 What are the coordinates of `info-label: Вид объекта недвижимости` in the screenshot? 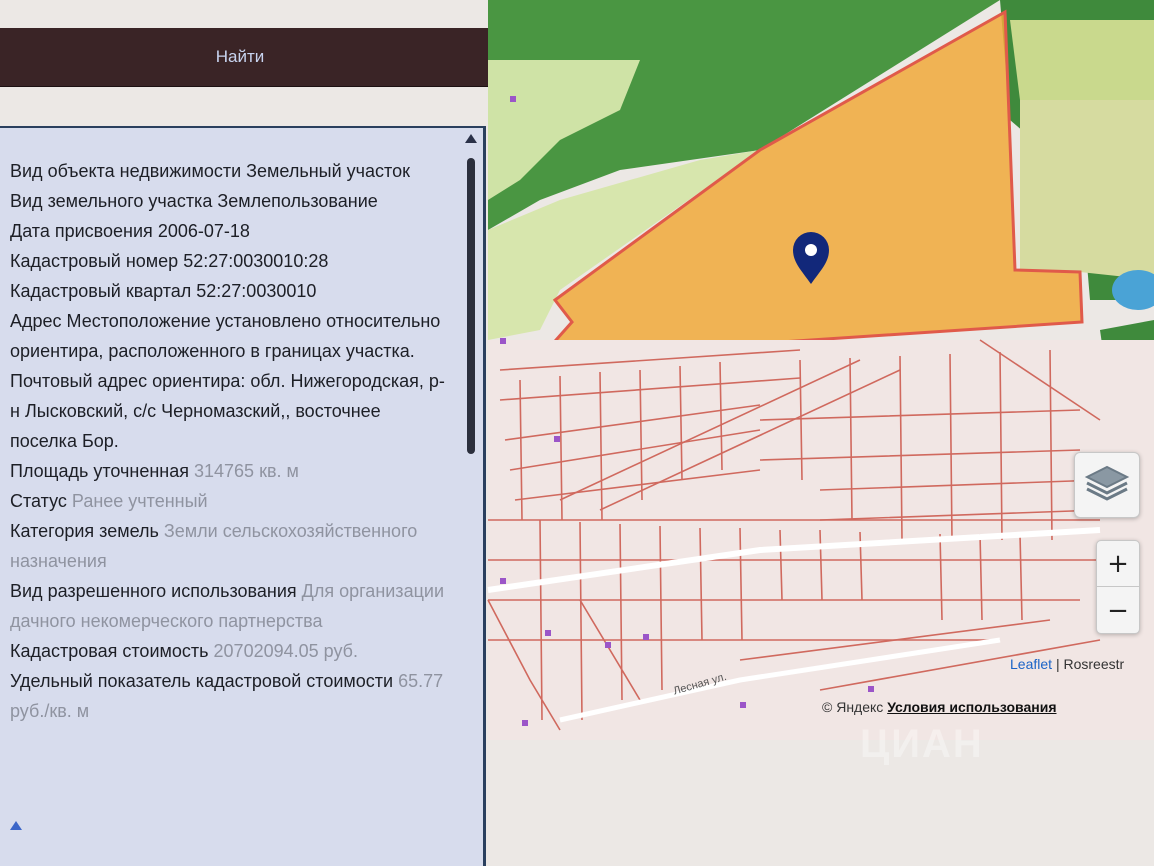 It's located at (126, 171).